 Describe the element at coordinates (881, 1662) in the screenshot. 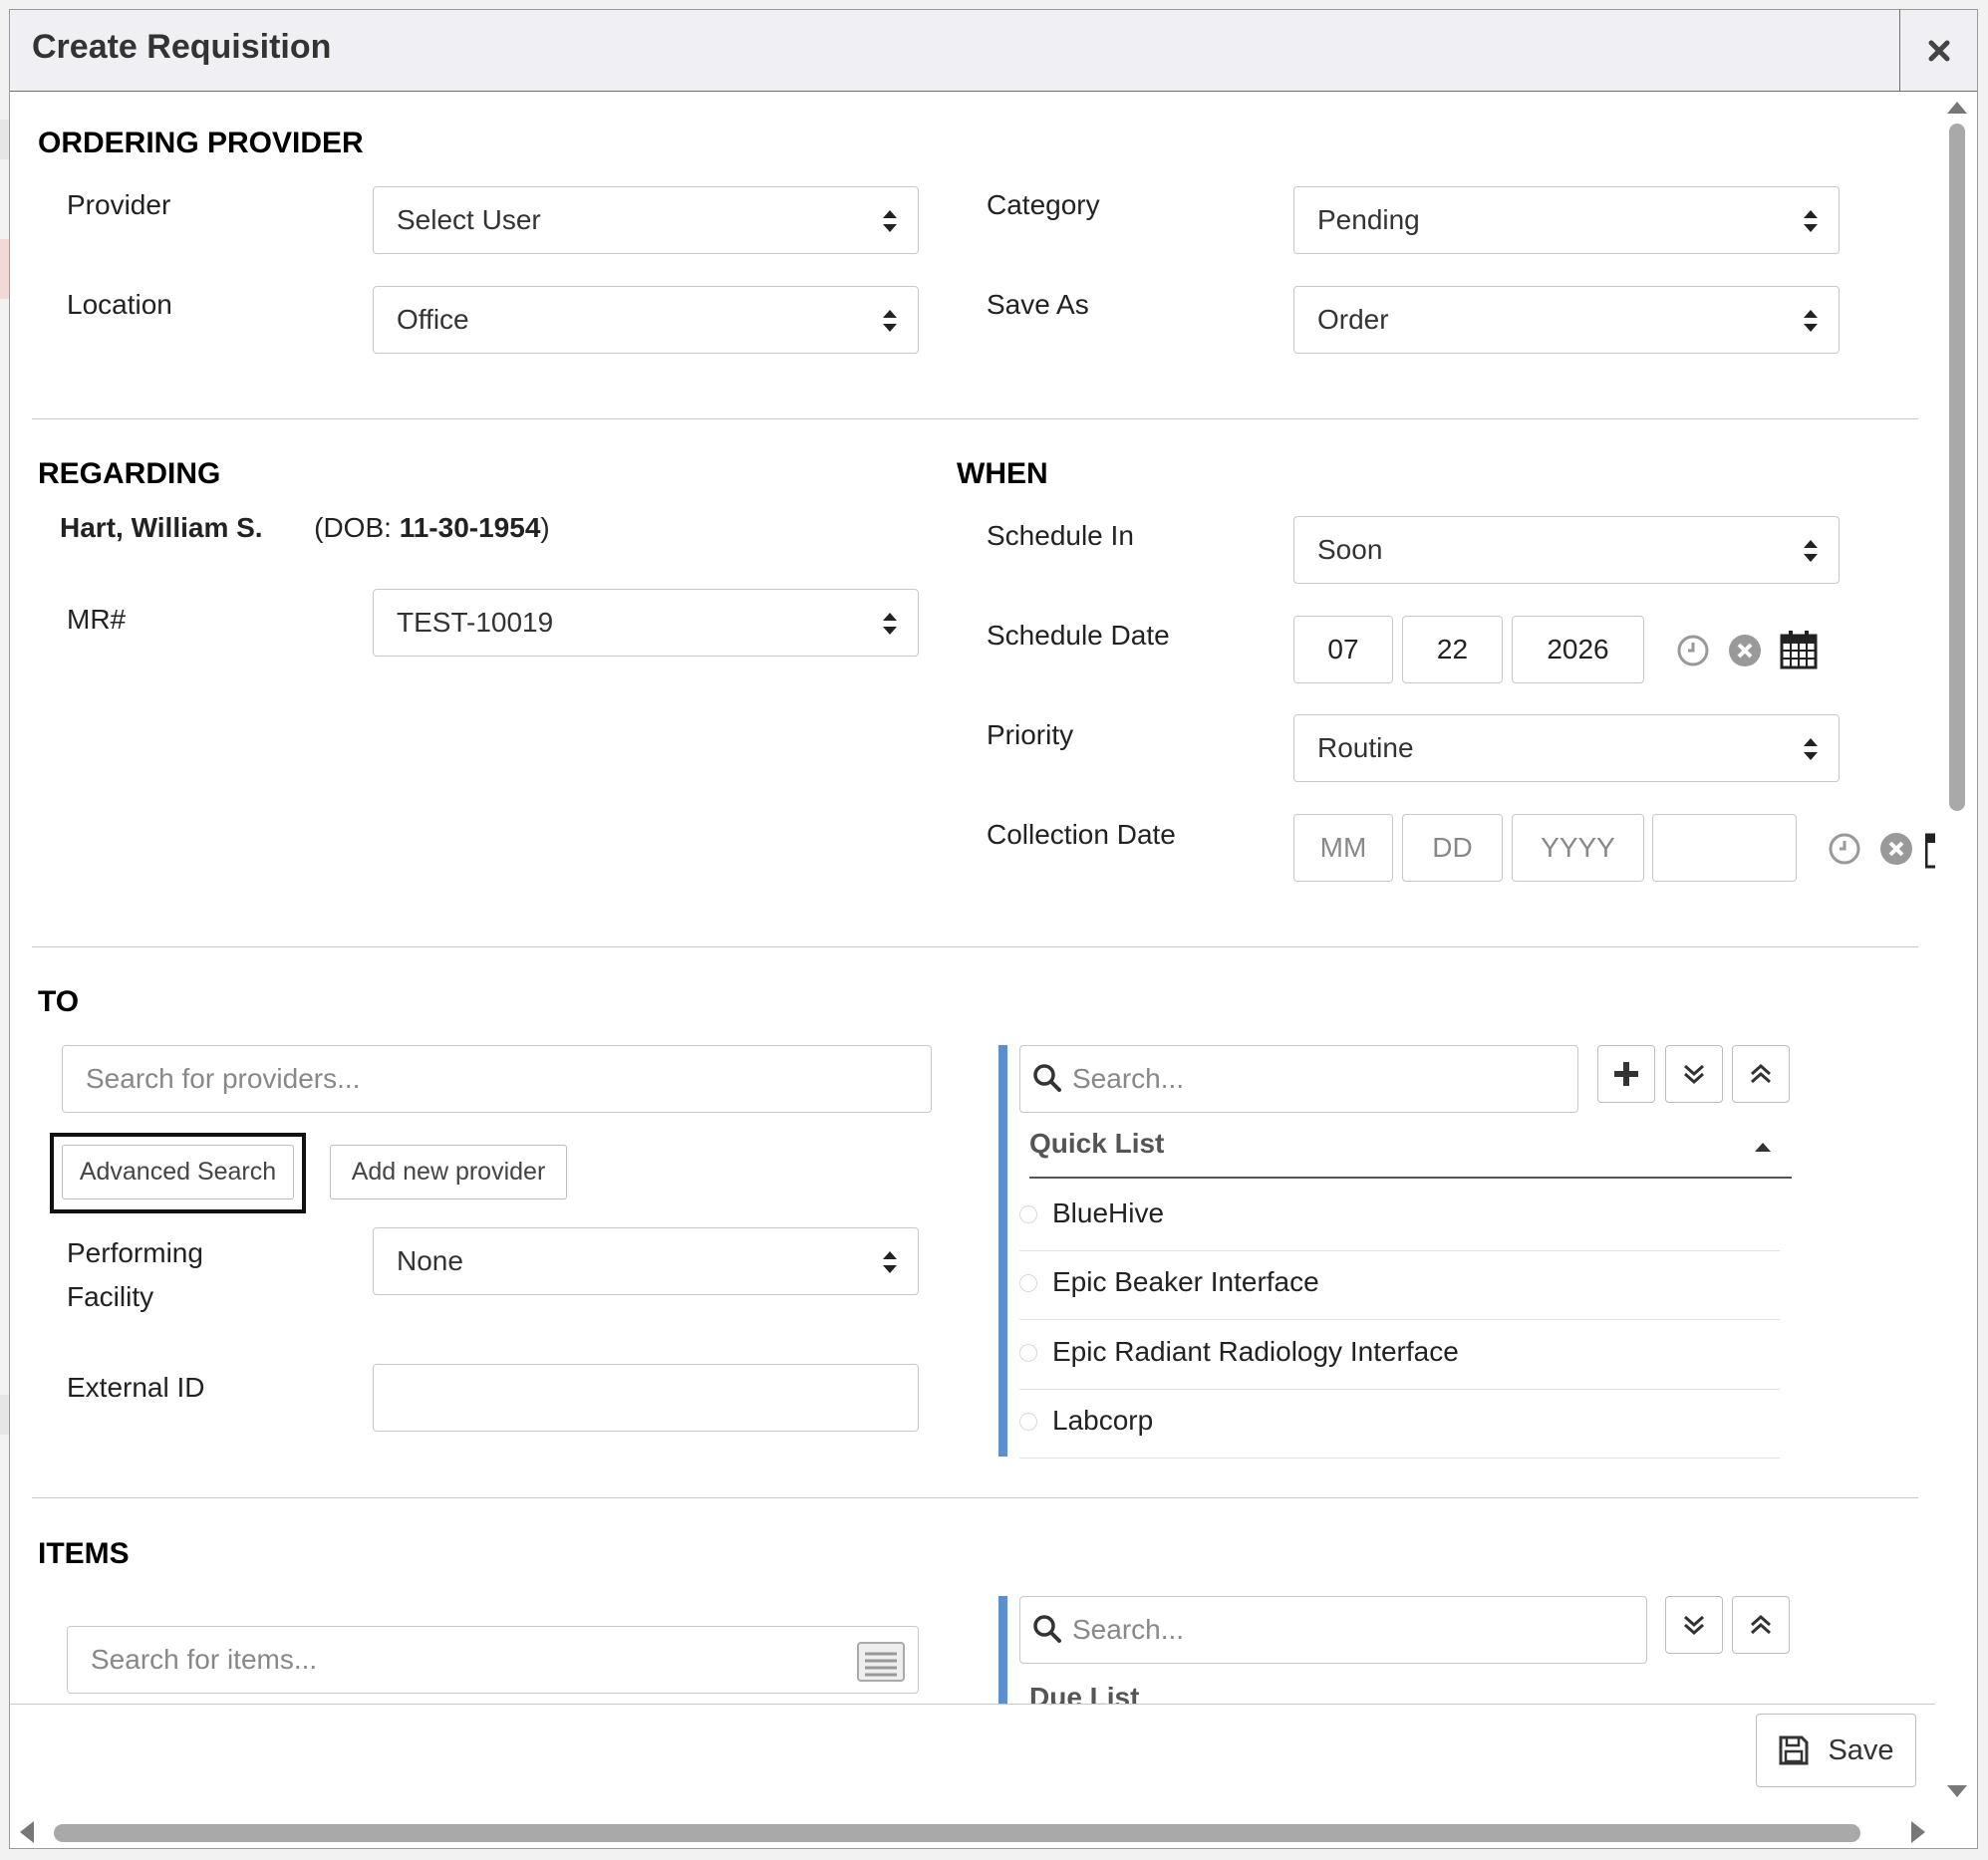

I see `list-icon` at that location.